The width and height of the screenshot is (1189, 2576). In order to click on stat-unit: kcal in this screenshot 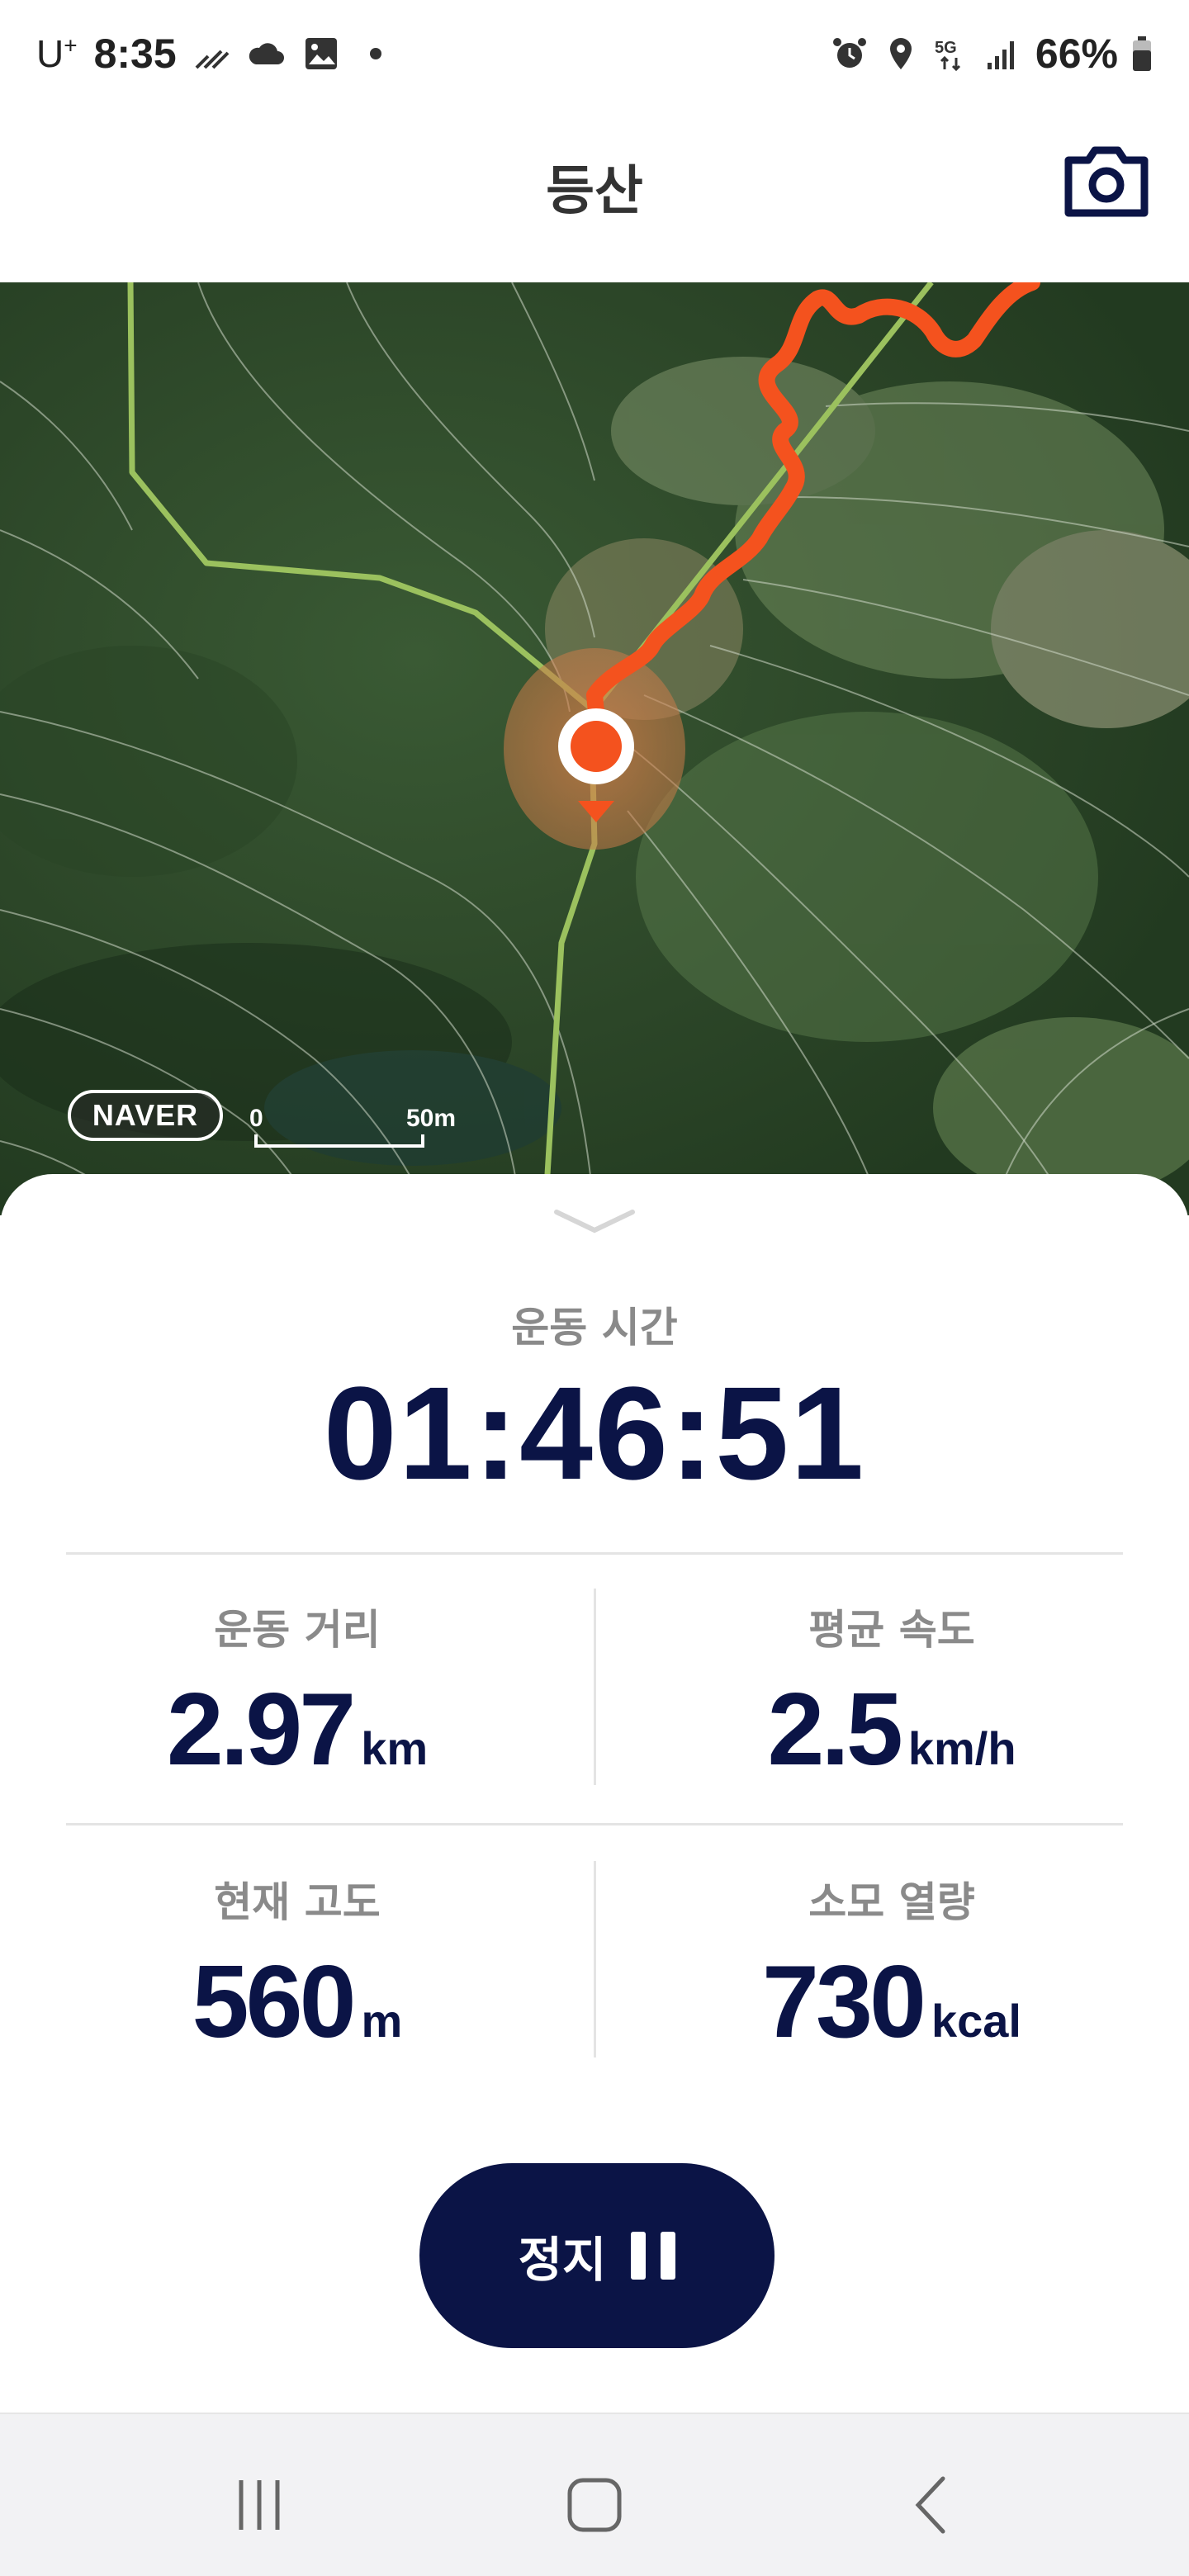, I will do `click(976, 2021)`.